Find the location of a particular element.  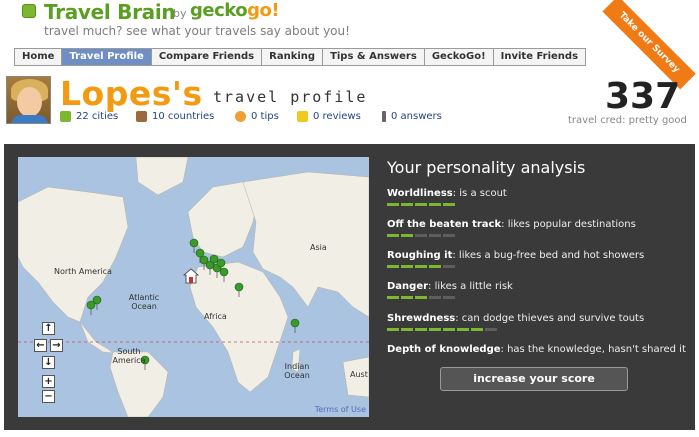

stat-cities: 22 cities is located at coordinates (89, 116).